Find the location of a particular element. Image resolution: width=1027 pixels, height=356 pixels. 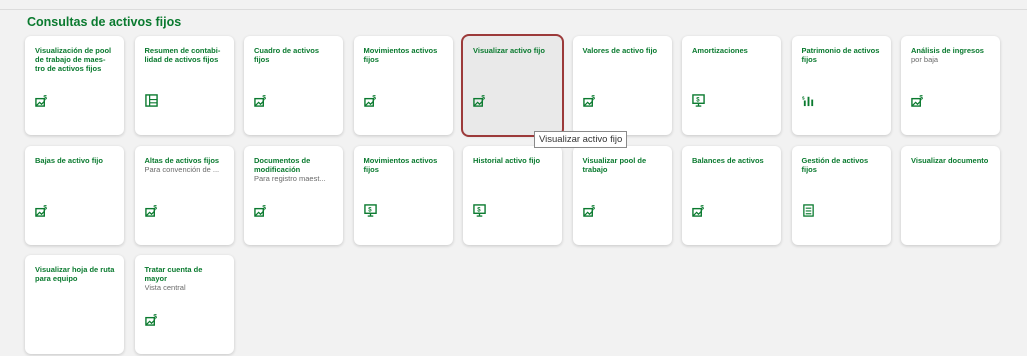

tile-valores-de-activo-fijo: Valores de activo fijo $ is located at coordinates (622, 85).